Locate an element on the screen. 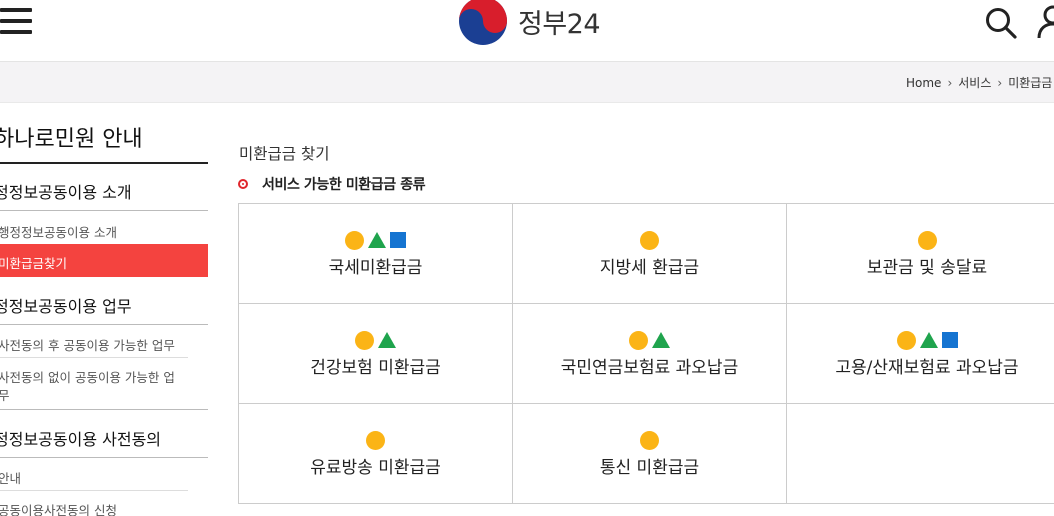  sidebar-item-without-consent-wrap: 무 is located at coordinates (5, 394).